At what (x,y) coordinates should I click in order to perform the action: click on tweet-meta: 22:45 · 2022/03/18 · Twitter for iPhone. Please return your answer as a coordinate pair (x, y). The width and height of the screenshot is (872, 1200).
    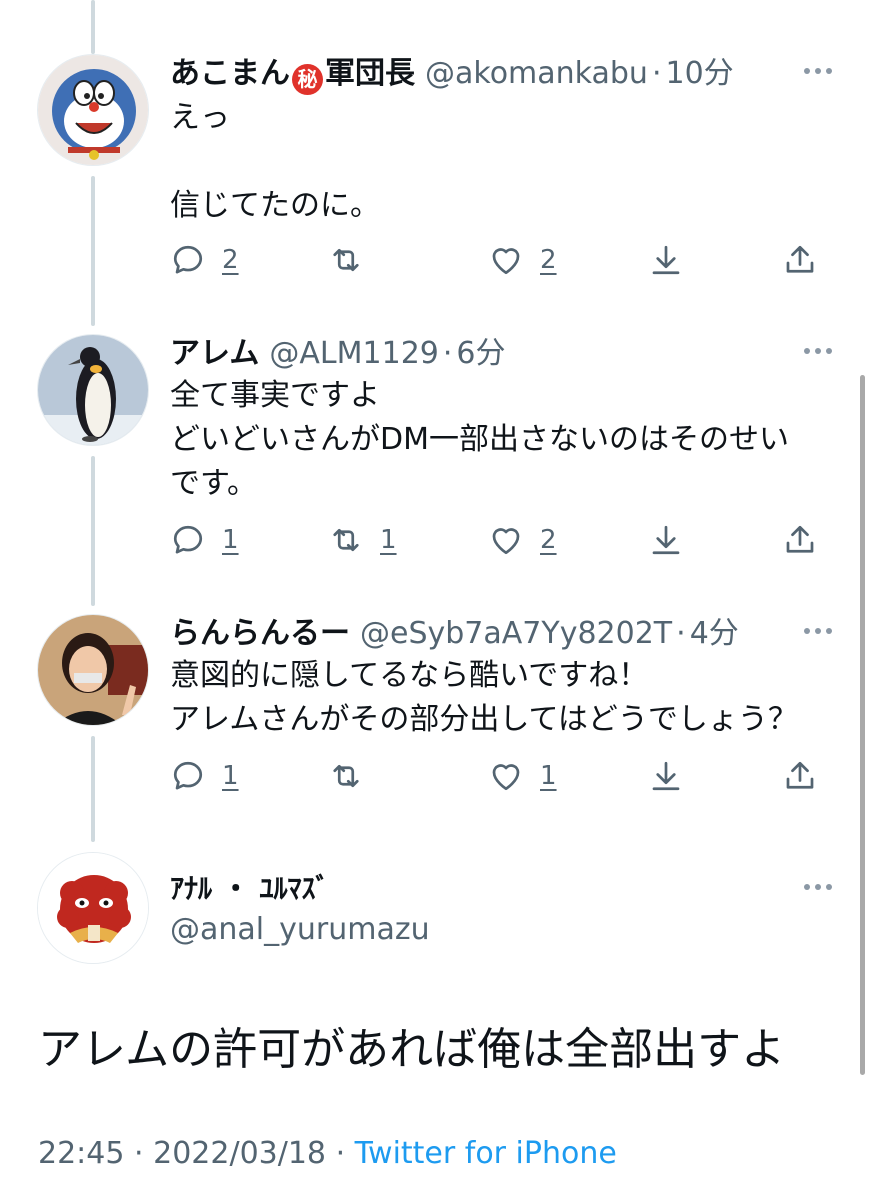
    Looking at the image, I should click on (327, 1154).